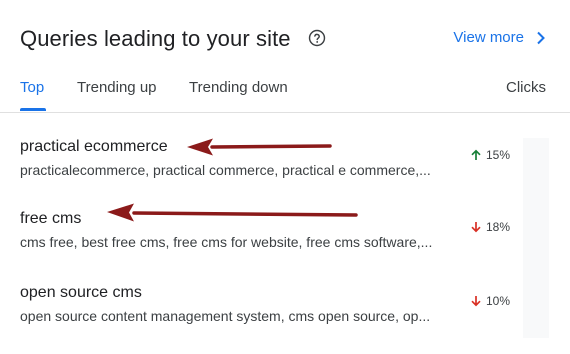 Image resolution: width=570 pixels, height=354 pixels. I want to click on view-more-label: View more, so click(488, 37).